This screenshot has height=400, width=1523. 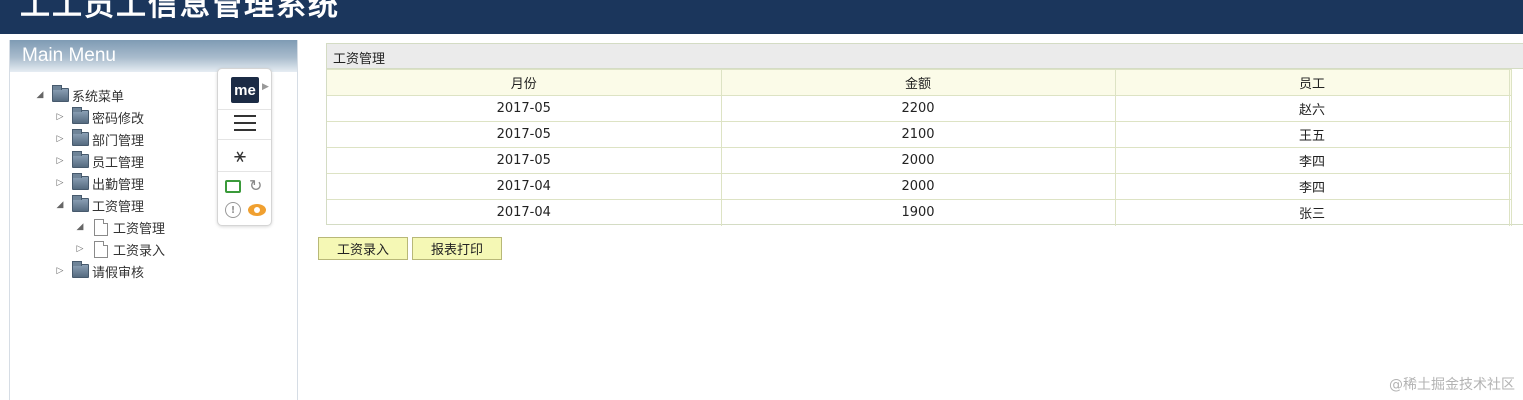 I want to click on cell-amount: 2100, so click(x=918, y=134).